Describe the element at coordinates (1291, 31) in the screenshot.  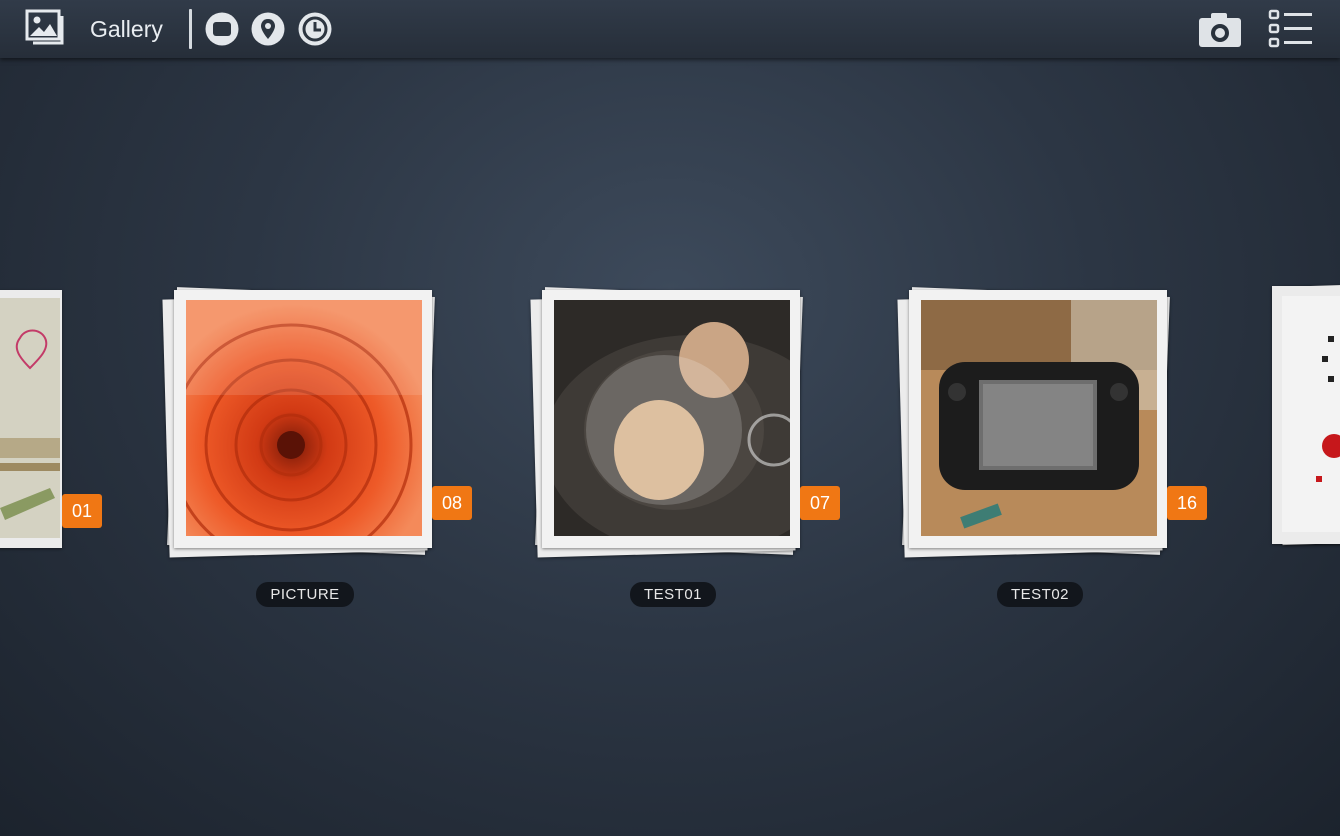
I see `list-menu-icon` at that location.